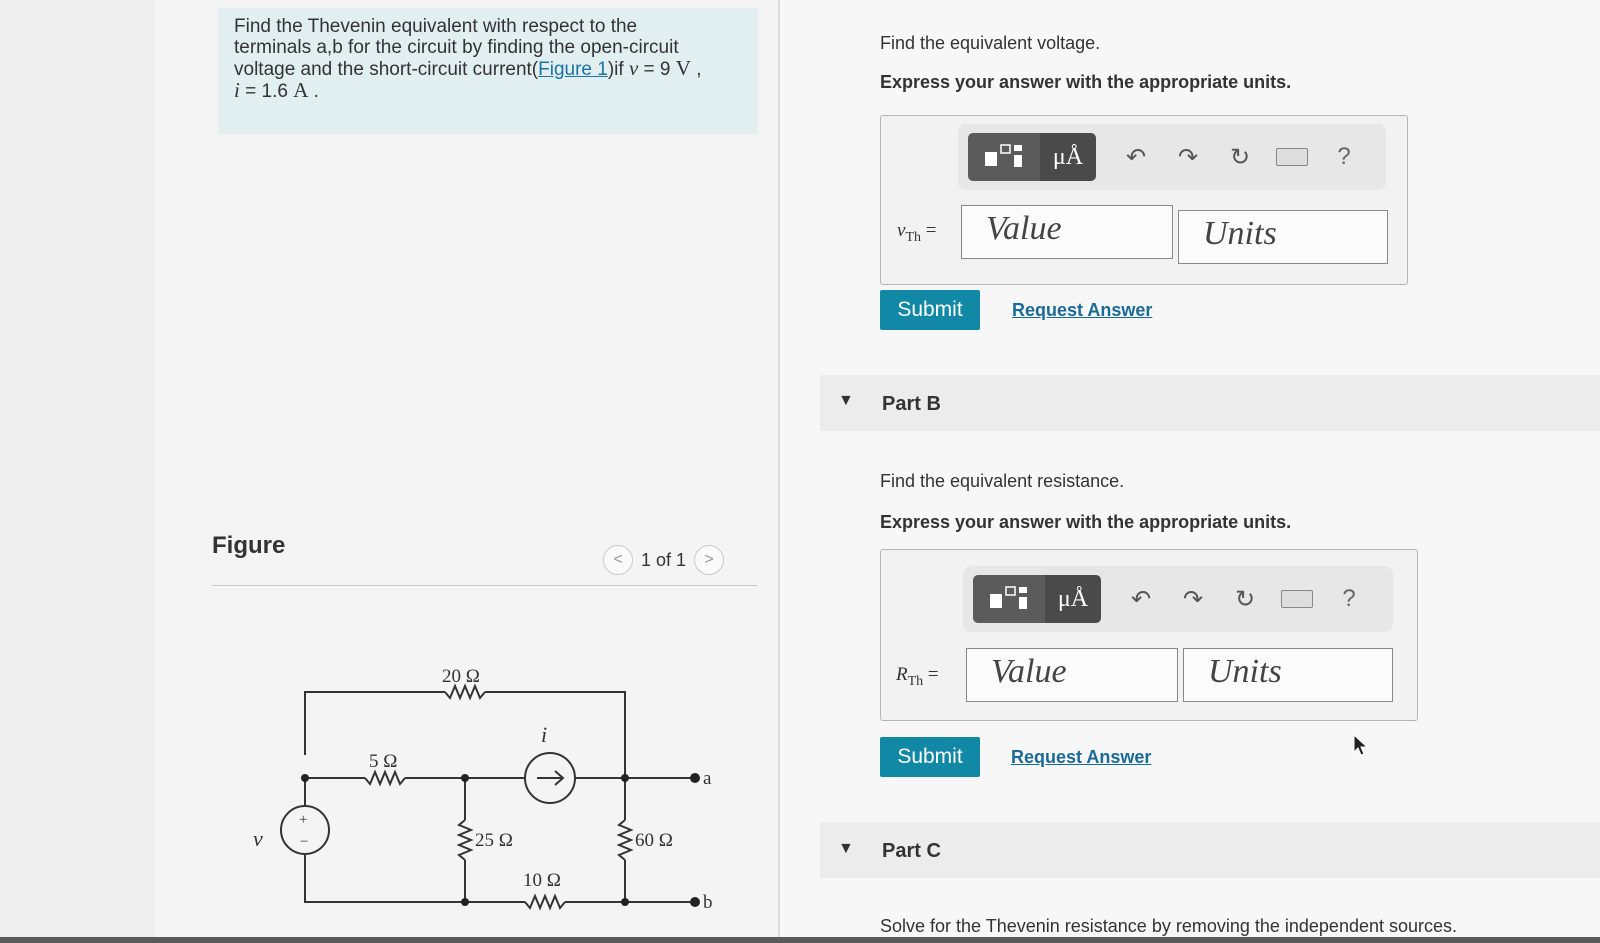 The width and height of the screenshot is (1600, 943). I want to click on rth-units-input: Units, so click(1288, 675).